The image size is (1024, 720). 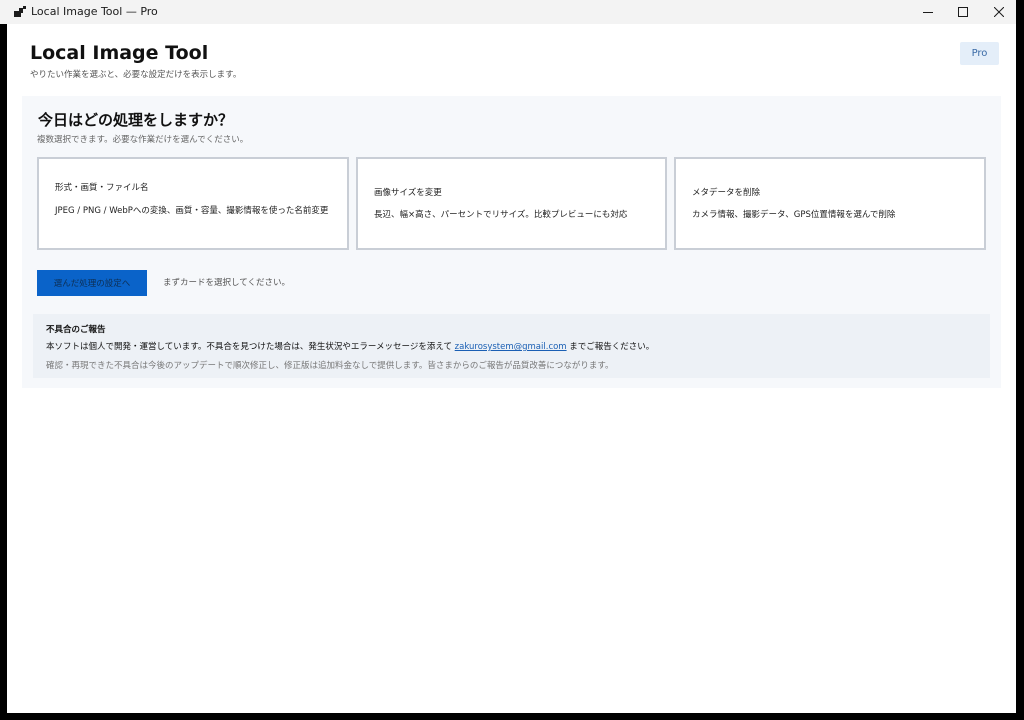 I want to click on card-description: JPEG / PNG / WebPへの変換、画質・容量、撮影情報を使った名前変更, so click(x=192, y=211).